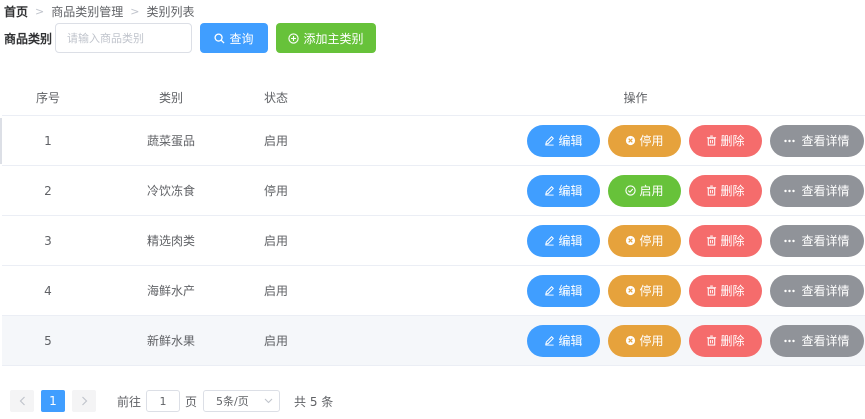 The height and width of the screenshot is (419, 865). What do you see at coordinates (53, 401) in the screenshot?
I see `page-button-1: 1` at bounding box center [53, 401].